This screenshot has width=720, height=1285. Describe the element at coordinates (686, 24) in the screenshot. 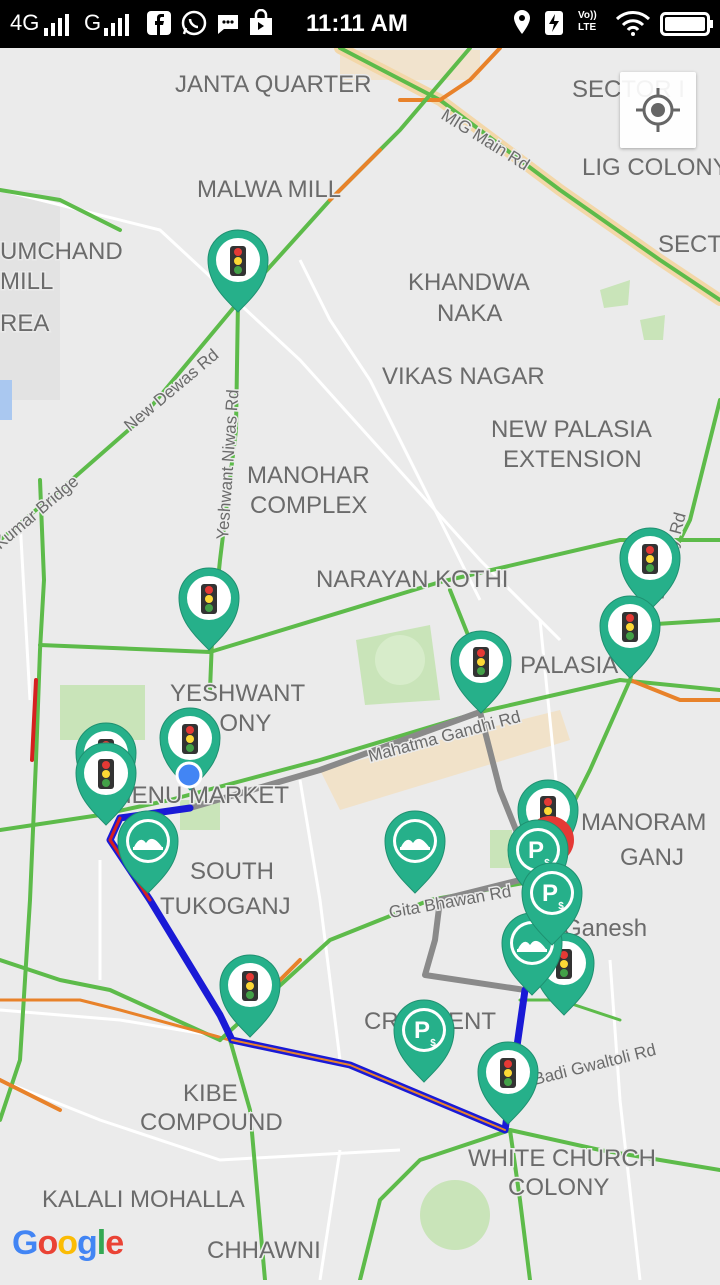

I see `battery-icon` at that location.